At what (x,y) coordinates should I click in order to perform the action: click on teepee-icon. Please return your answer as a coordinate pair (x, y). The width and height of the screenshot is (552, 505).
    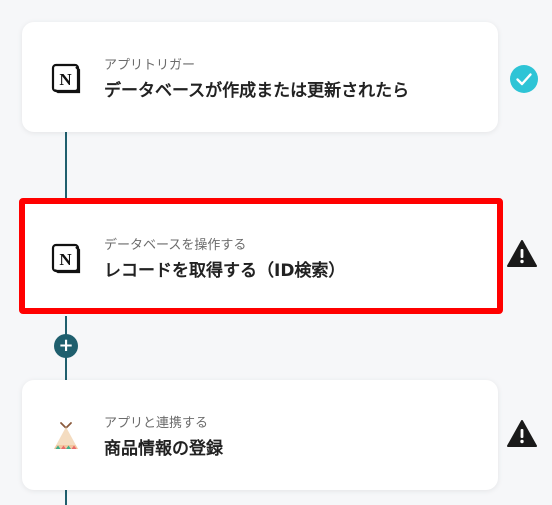
    Looking at the image, I should click on (66, 436).